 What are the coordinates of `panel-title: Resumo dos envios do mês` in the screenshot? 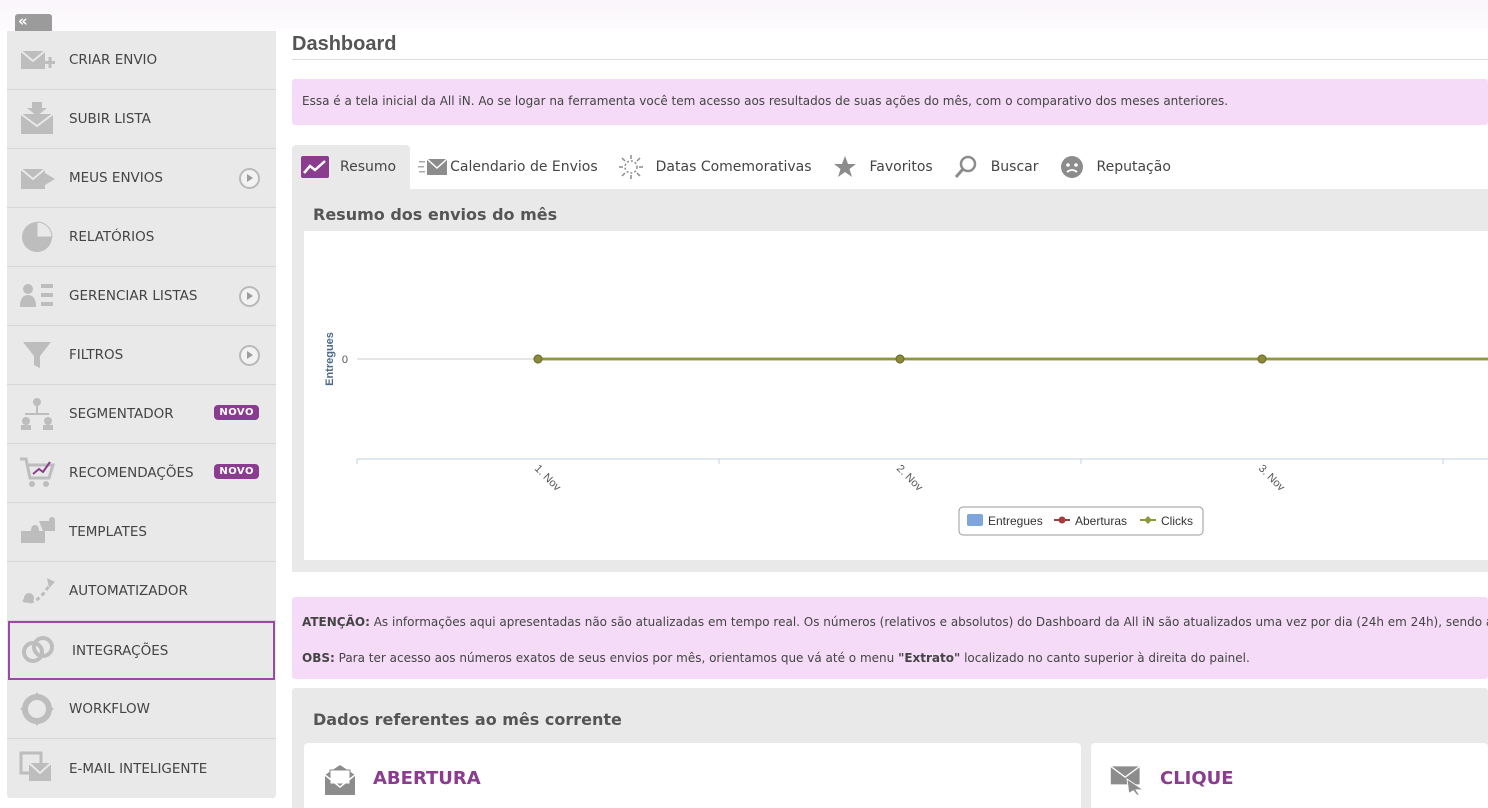 It's located at (435, 214).